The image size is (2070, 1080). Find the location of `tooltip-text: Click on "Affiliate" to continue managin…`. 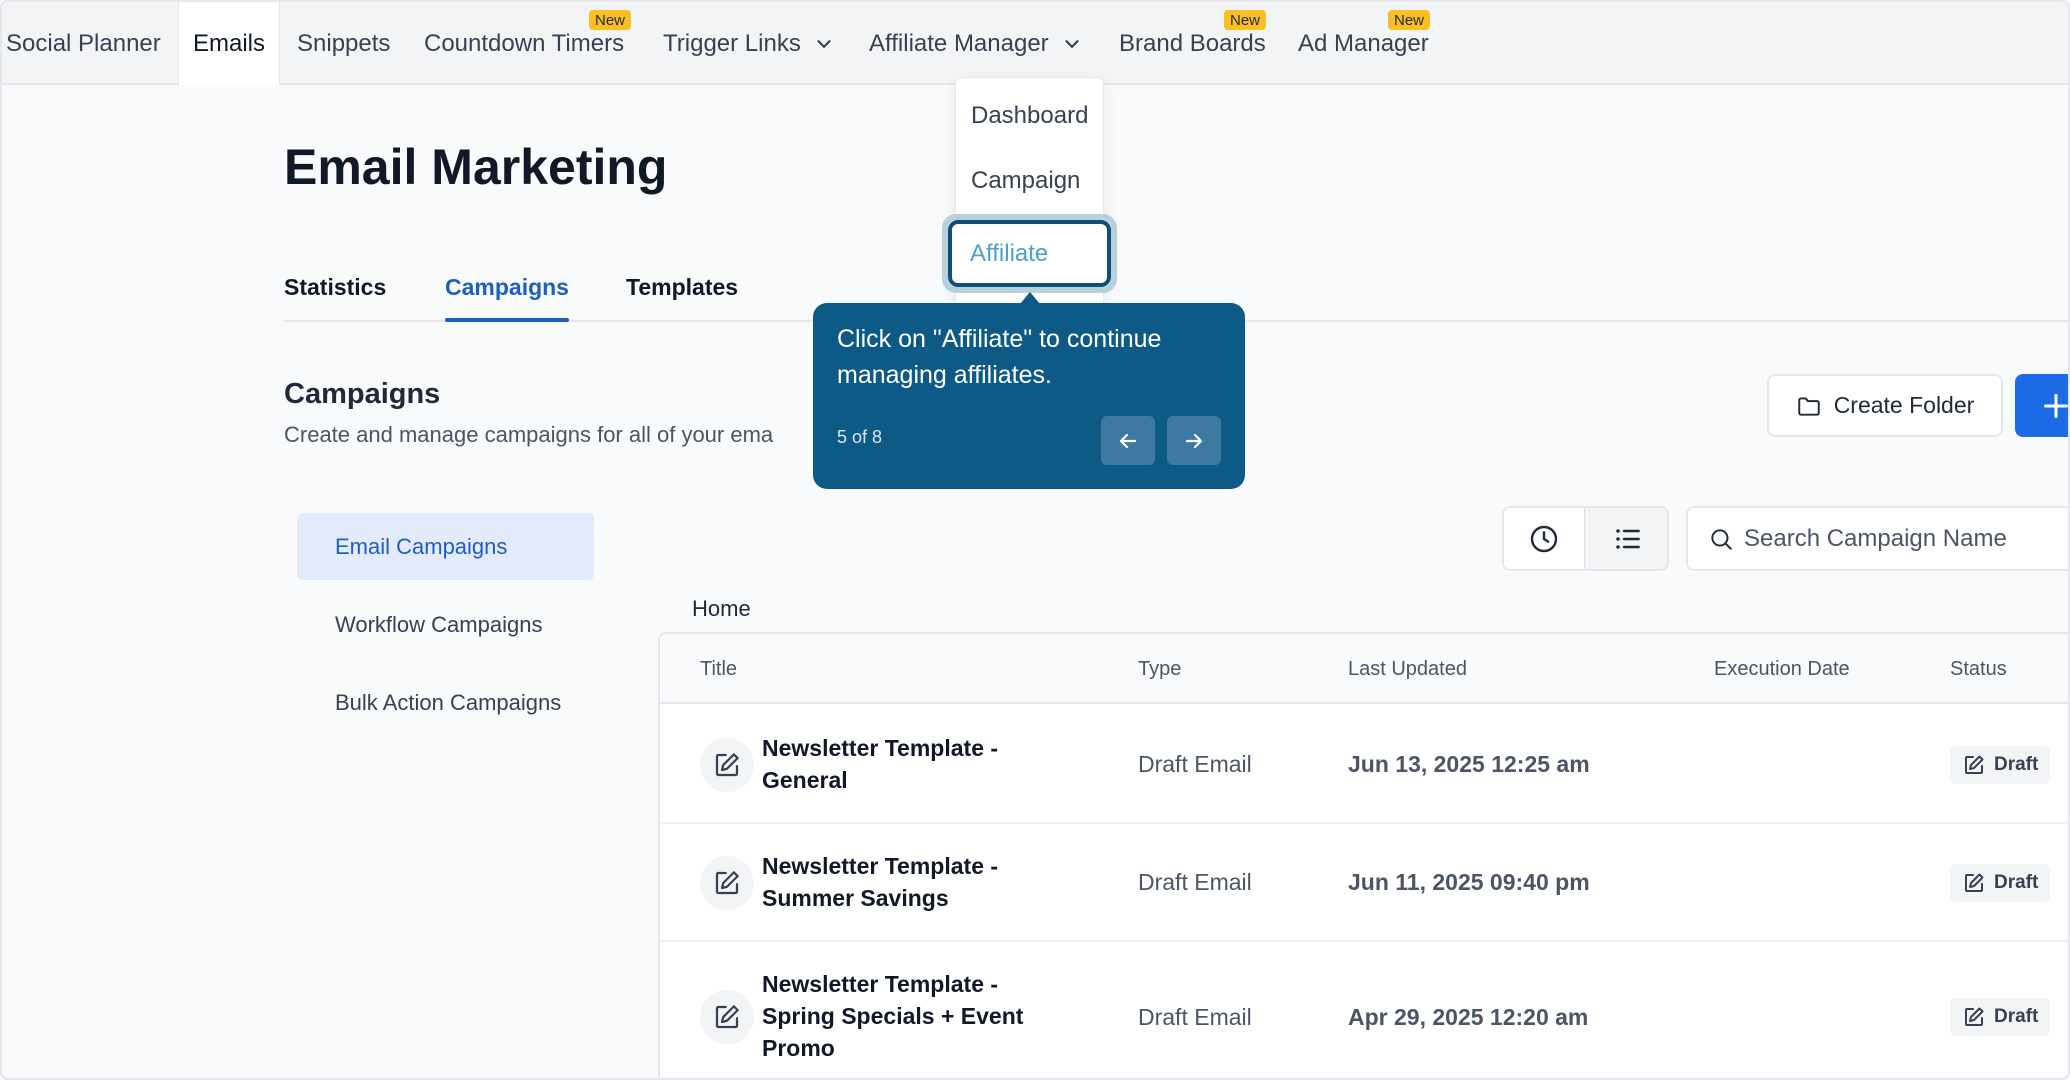

tooltip-text: Click on "Affiliate" to continue managin… is located at coordinates (999, 357).